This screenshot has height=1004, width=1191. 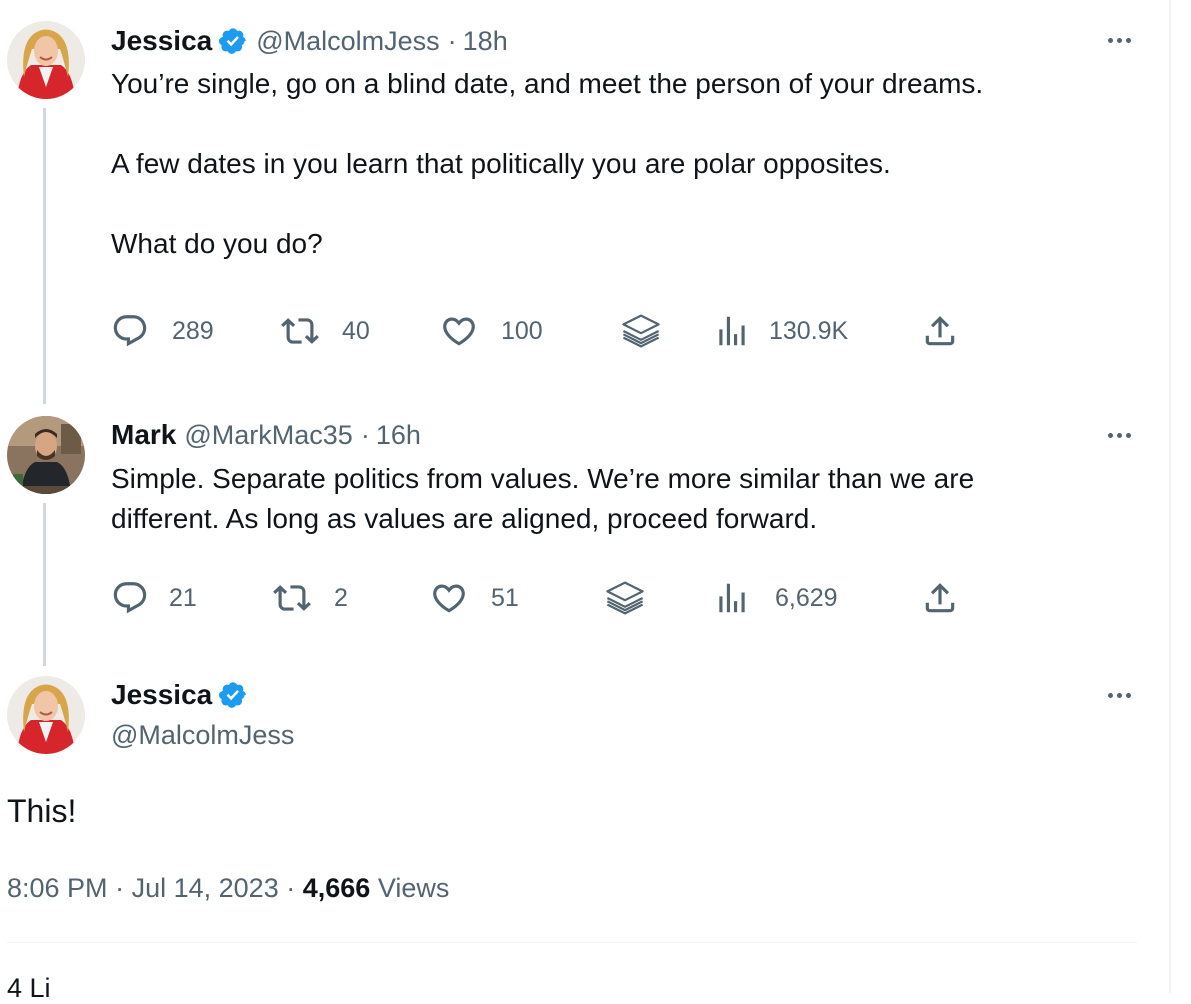 I want to click on tweet-actions: 289 40 100 130.9K, so click(x=551, y=331).